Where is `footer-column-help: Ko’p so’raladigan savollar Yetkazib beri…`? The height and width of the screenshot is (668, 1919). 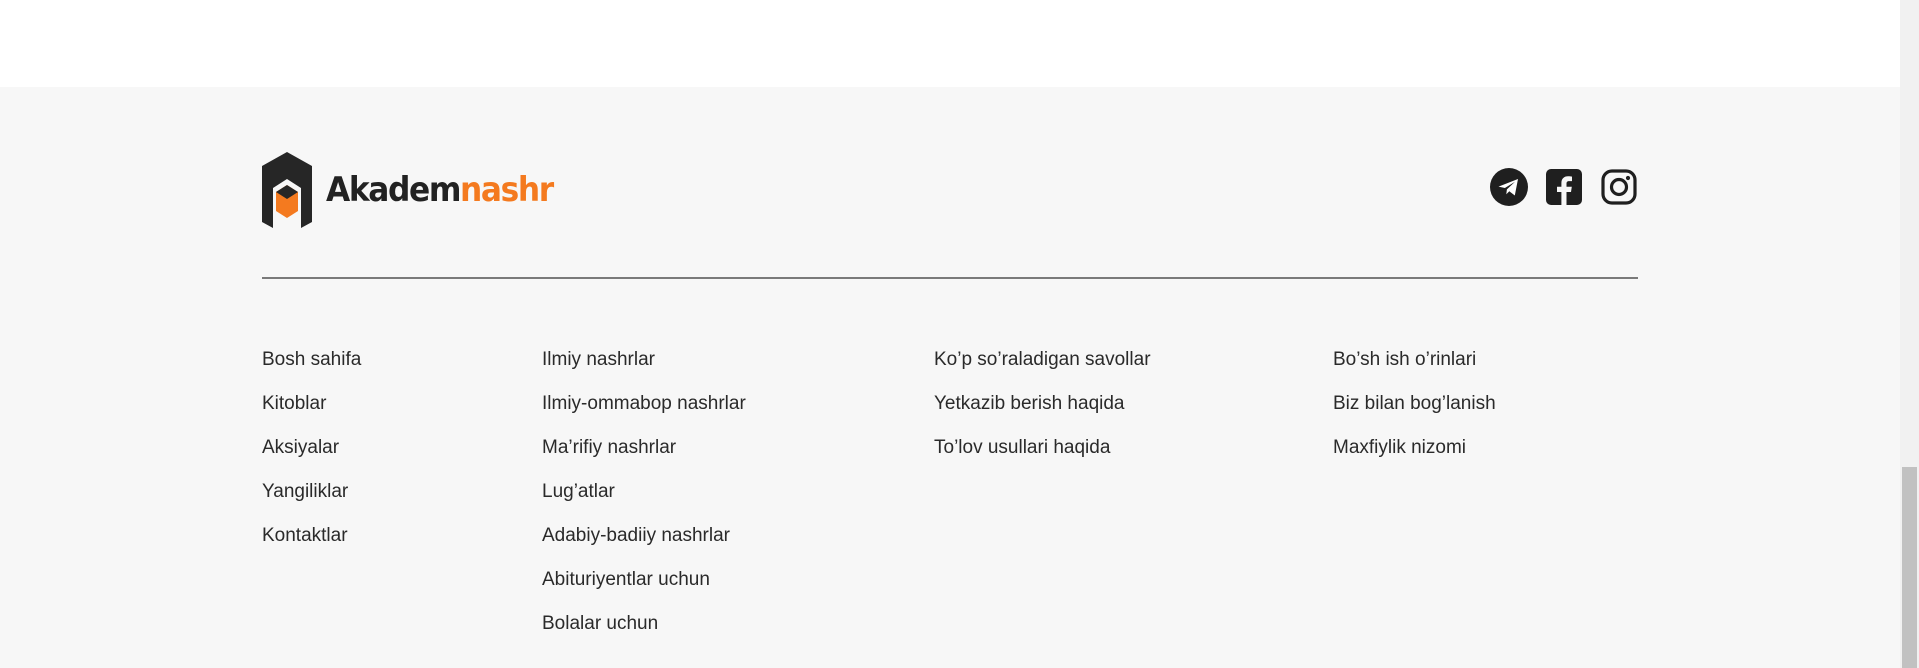 footer-column-help: Ko’p so’raladigan savollar Yetkazib beri… is located at coordinates (1042, 415).